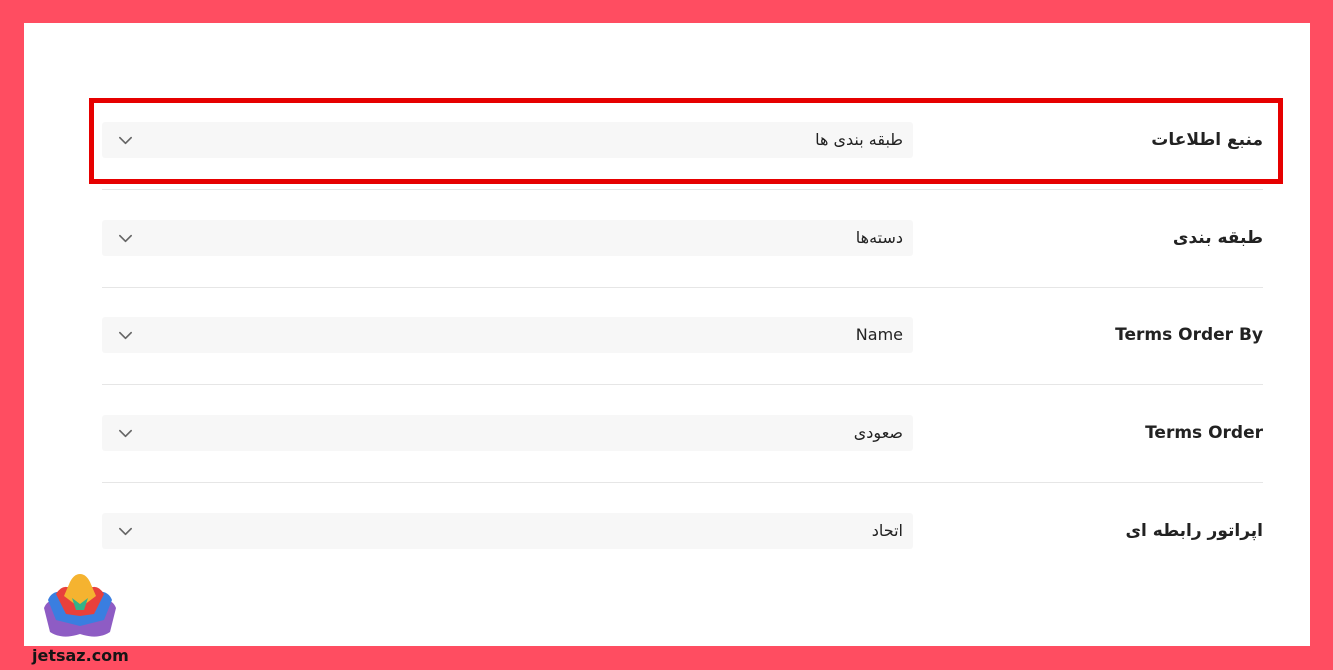 Image resolution: width=1333 pixels, height=670 pixels. I want to click on terms-order-select: صعودی, so click(507, 433).